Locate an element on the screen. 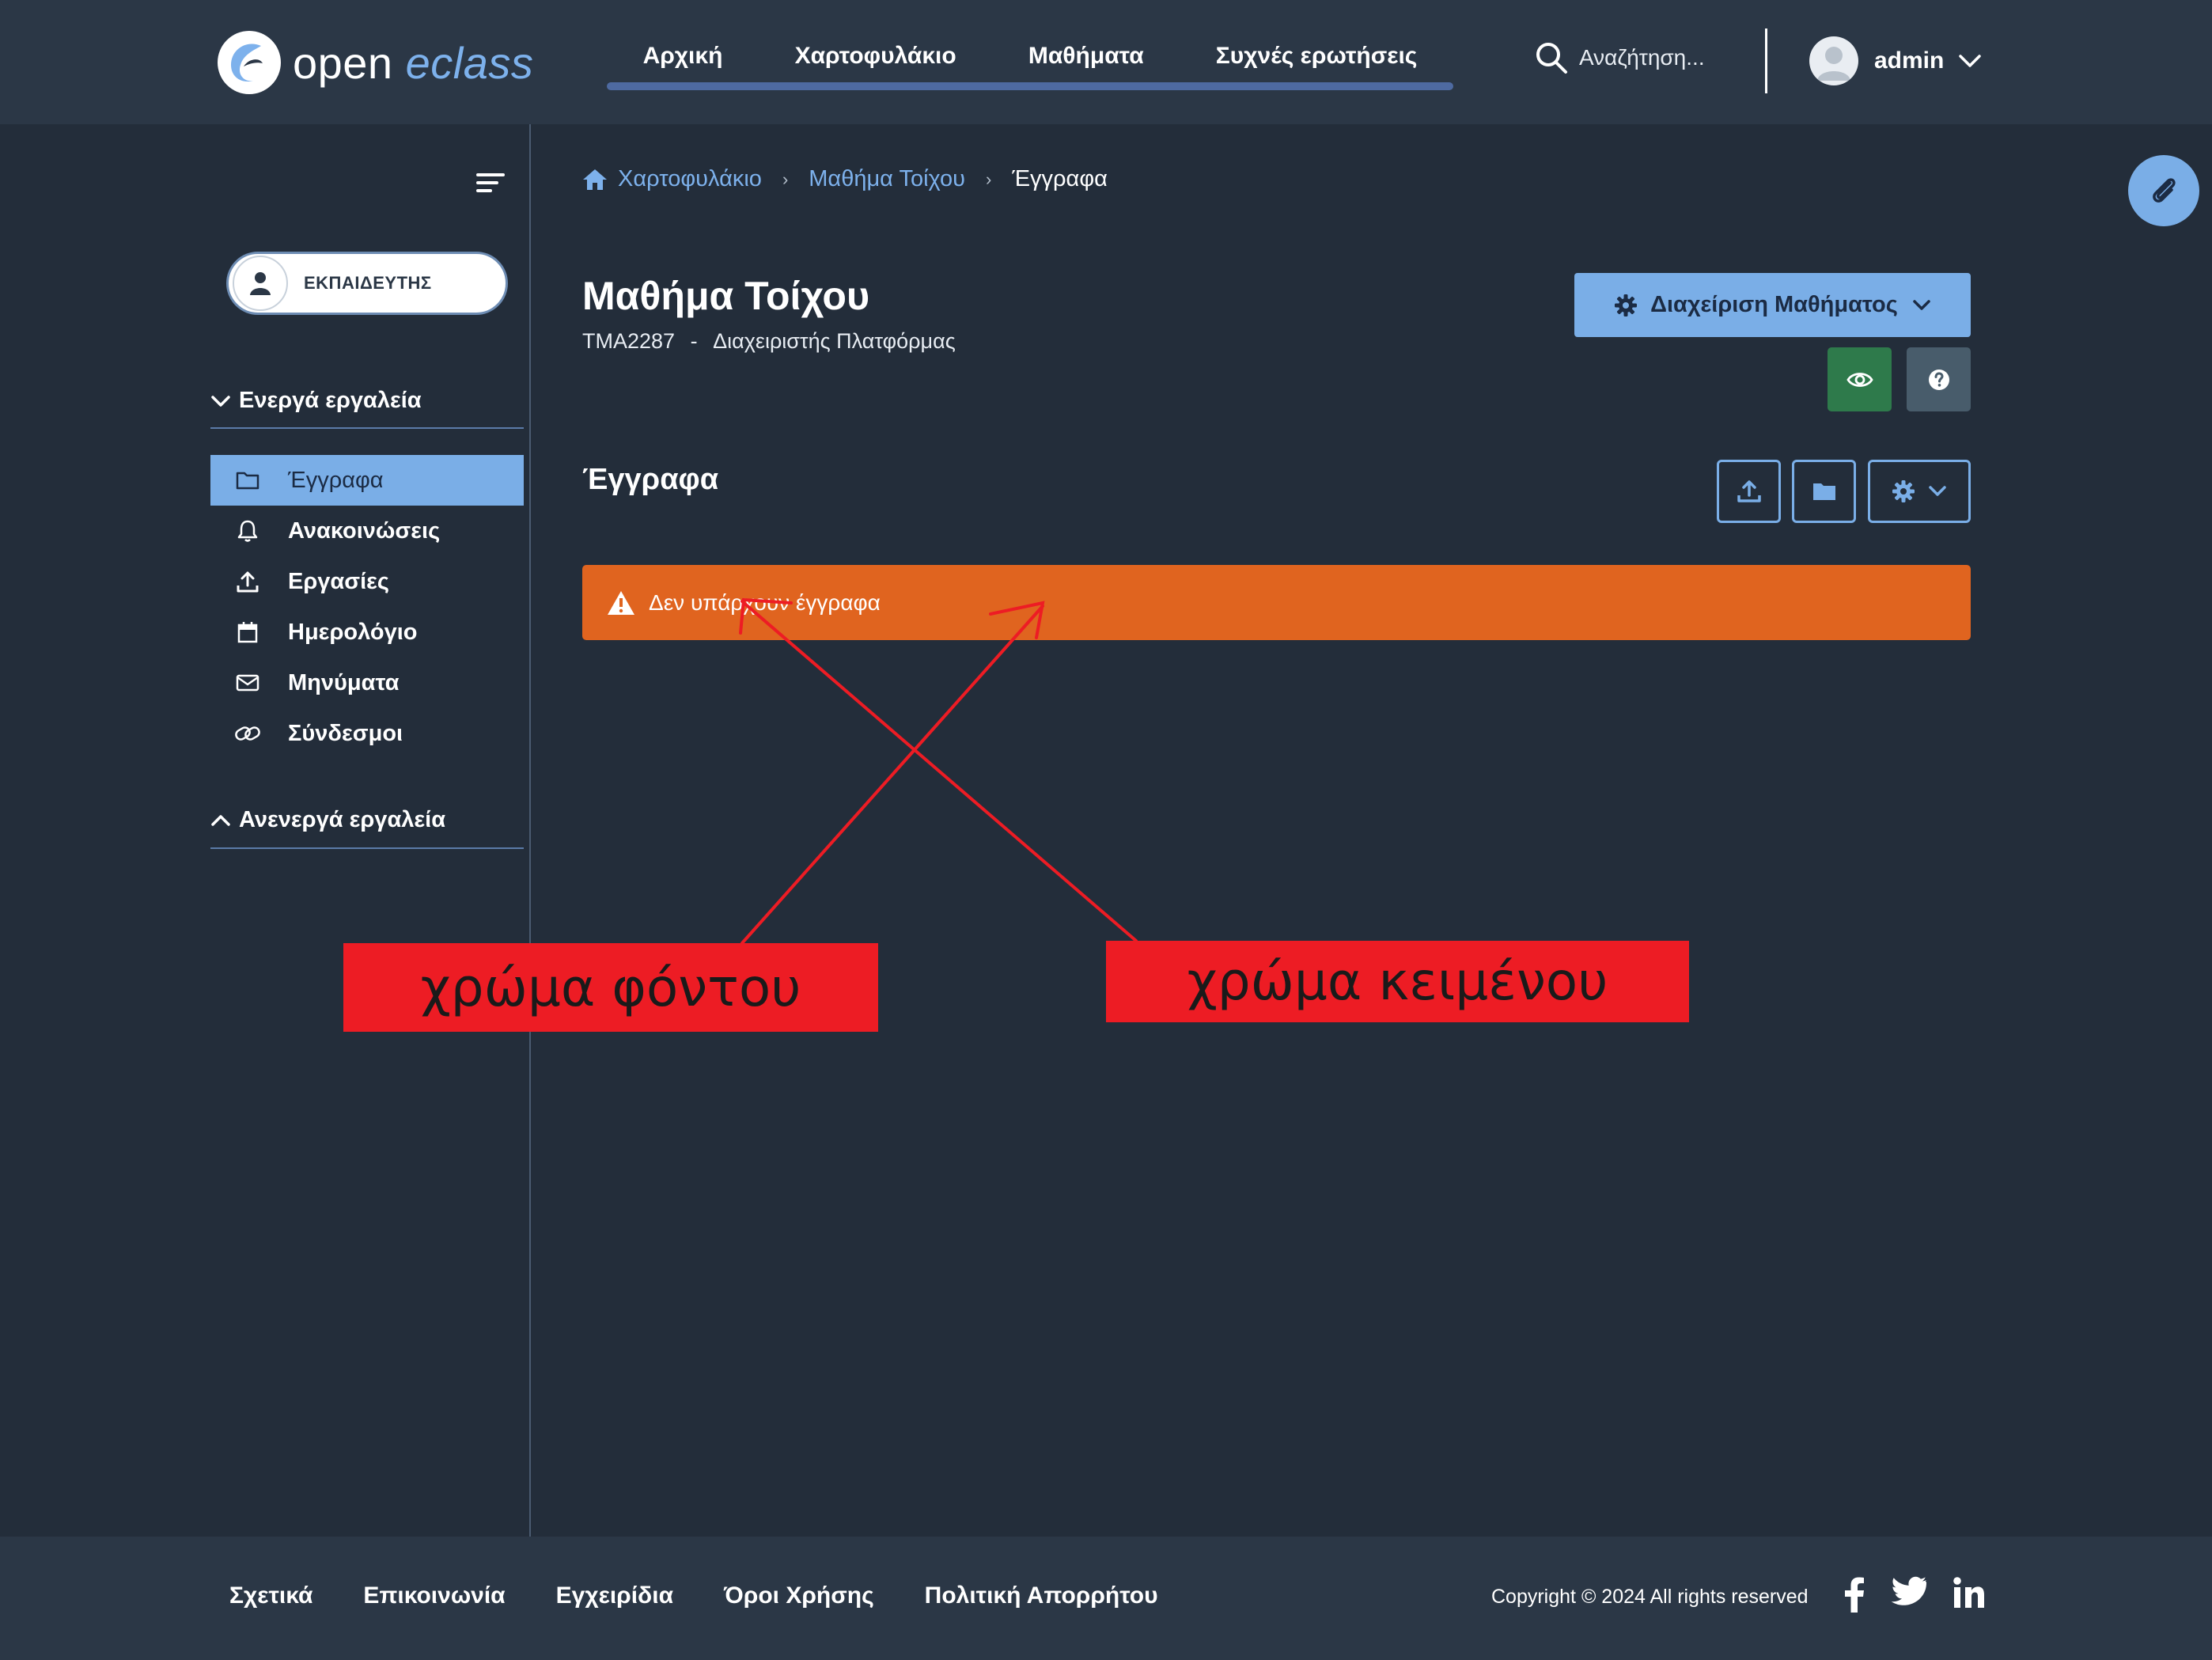  inactive-tools-line is located at coordinates (367, 848).